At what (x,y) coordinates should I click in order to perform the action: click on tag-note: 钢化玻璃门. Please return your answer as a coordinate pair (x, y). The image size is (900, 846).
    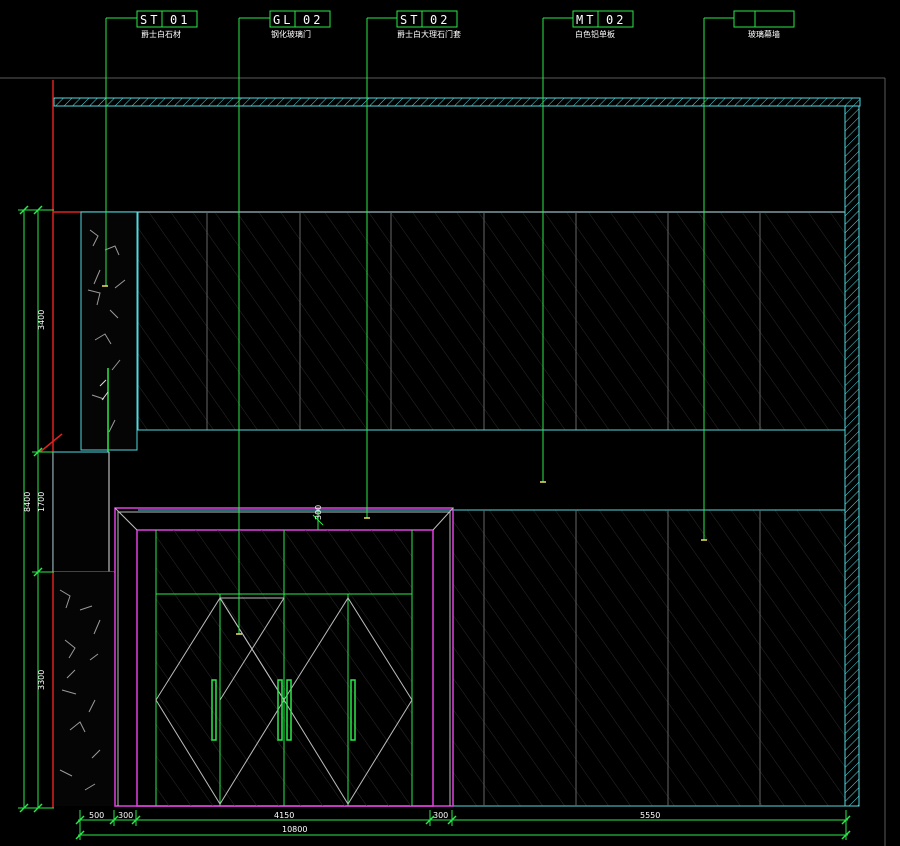
    Looking at the image, I should click on (291, 34).